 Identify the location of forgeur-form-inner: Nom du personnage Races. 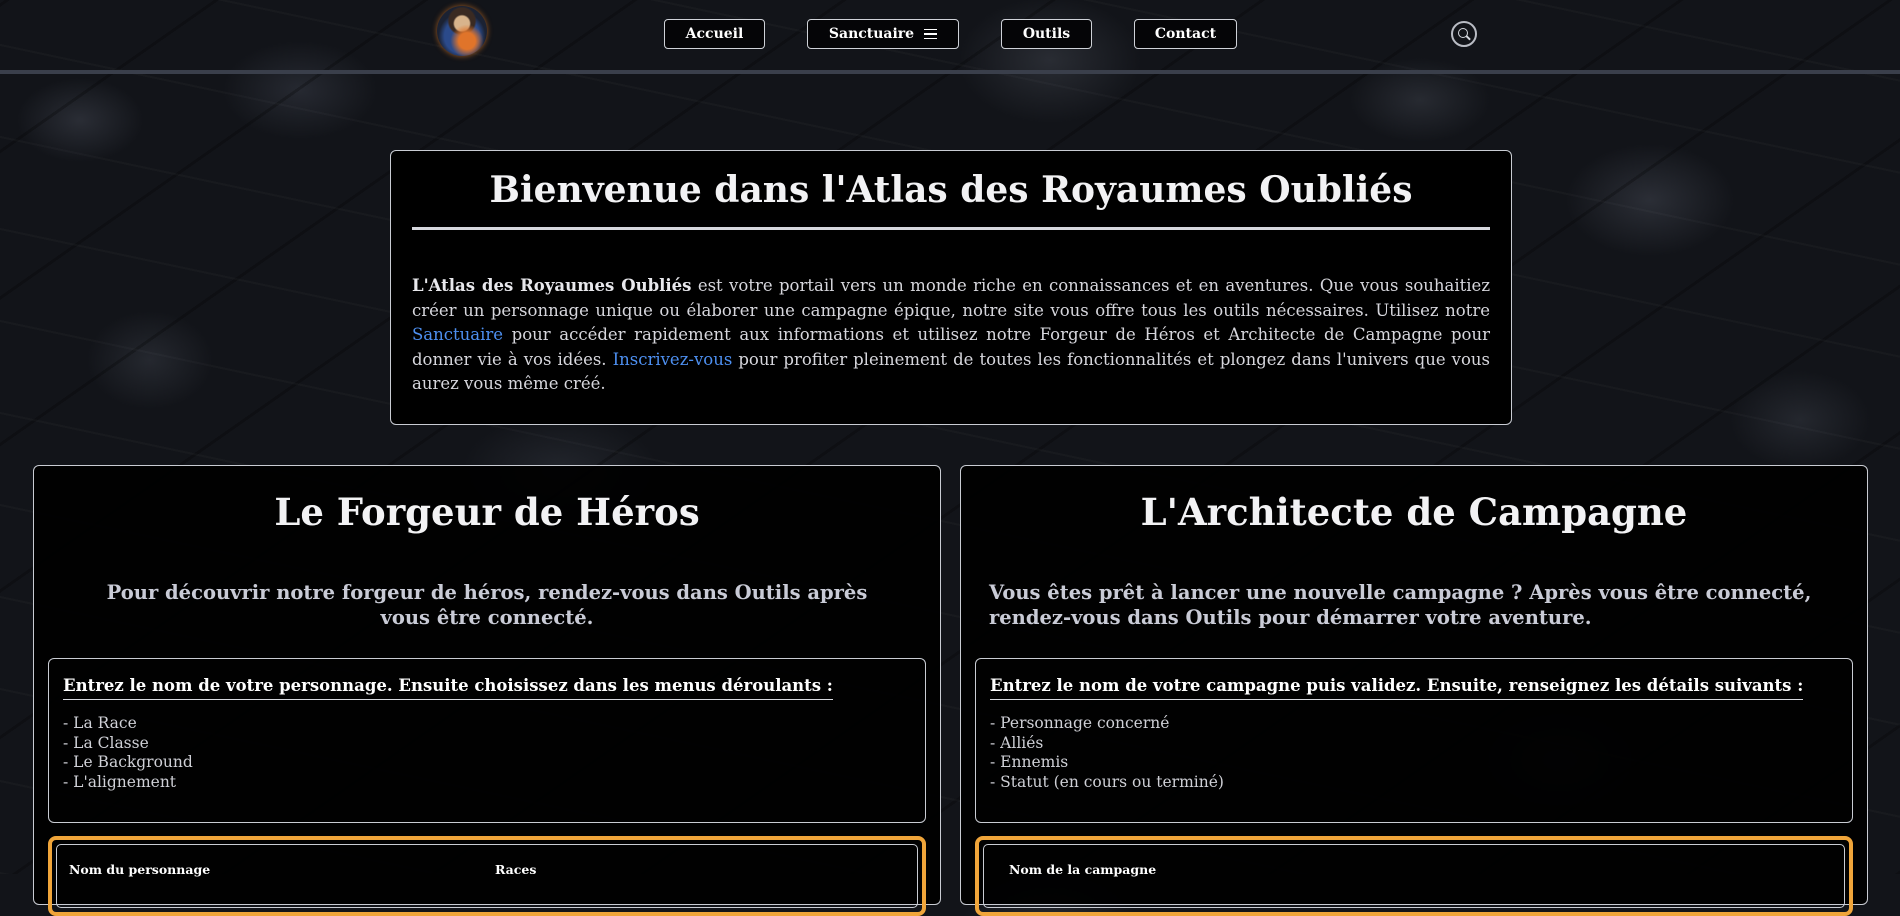
(487, 876).